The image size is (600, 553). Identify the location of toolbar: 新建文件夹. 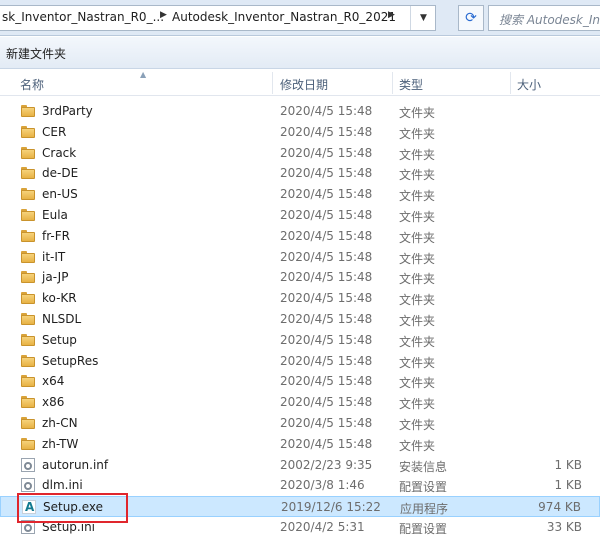
(300, 53).